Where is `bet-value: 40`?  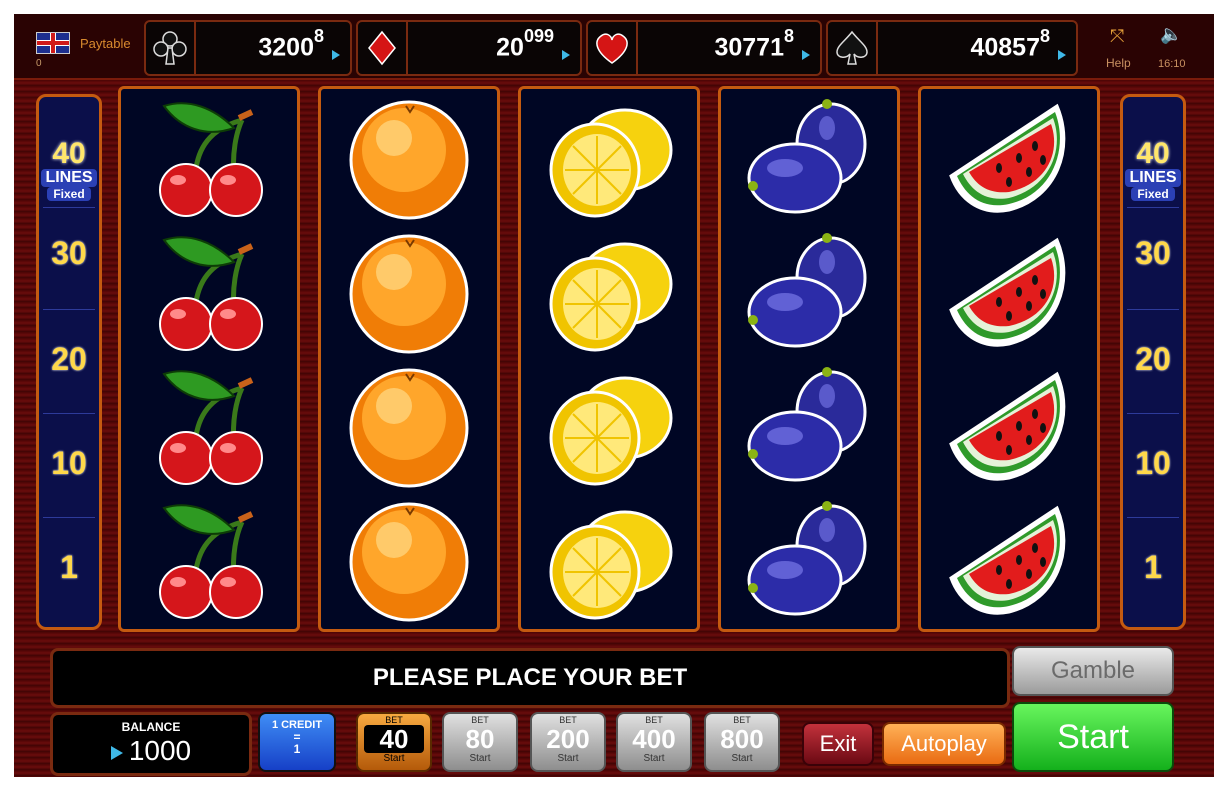
bet-value: 40 is located at coordinates (394, 739).